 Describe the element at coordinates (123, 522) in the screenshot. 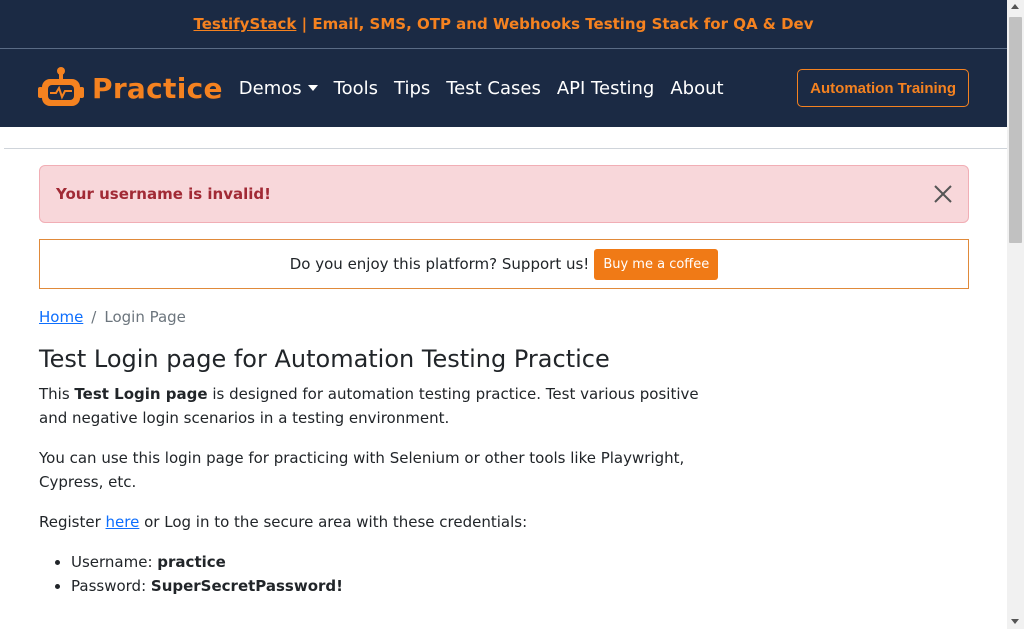

I see `register-link: here` at that location.